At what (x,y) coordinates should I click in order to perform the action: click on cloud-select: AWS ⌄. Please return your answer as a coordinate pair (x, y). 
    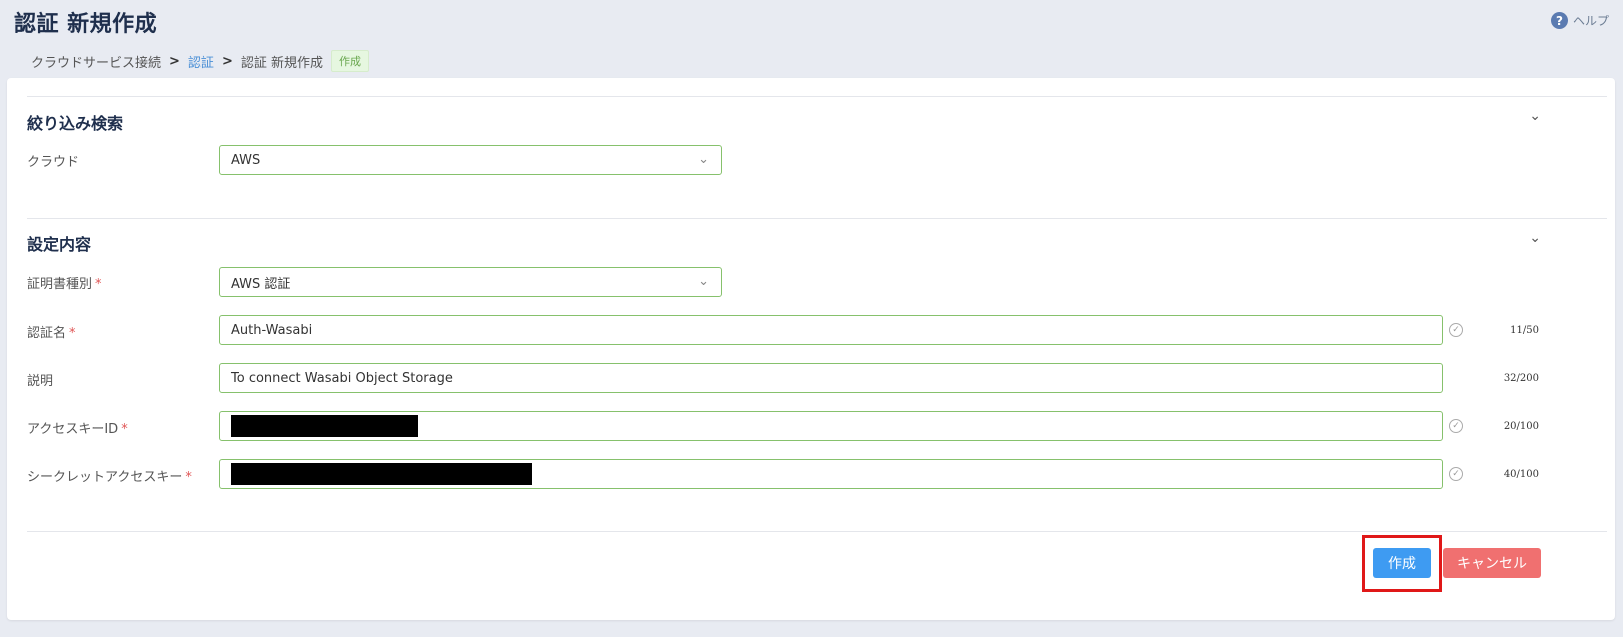
    Looking at the image, I should click on (470, 160).